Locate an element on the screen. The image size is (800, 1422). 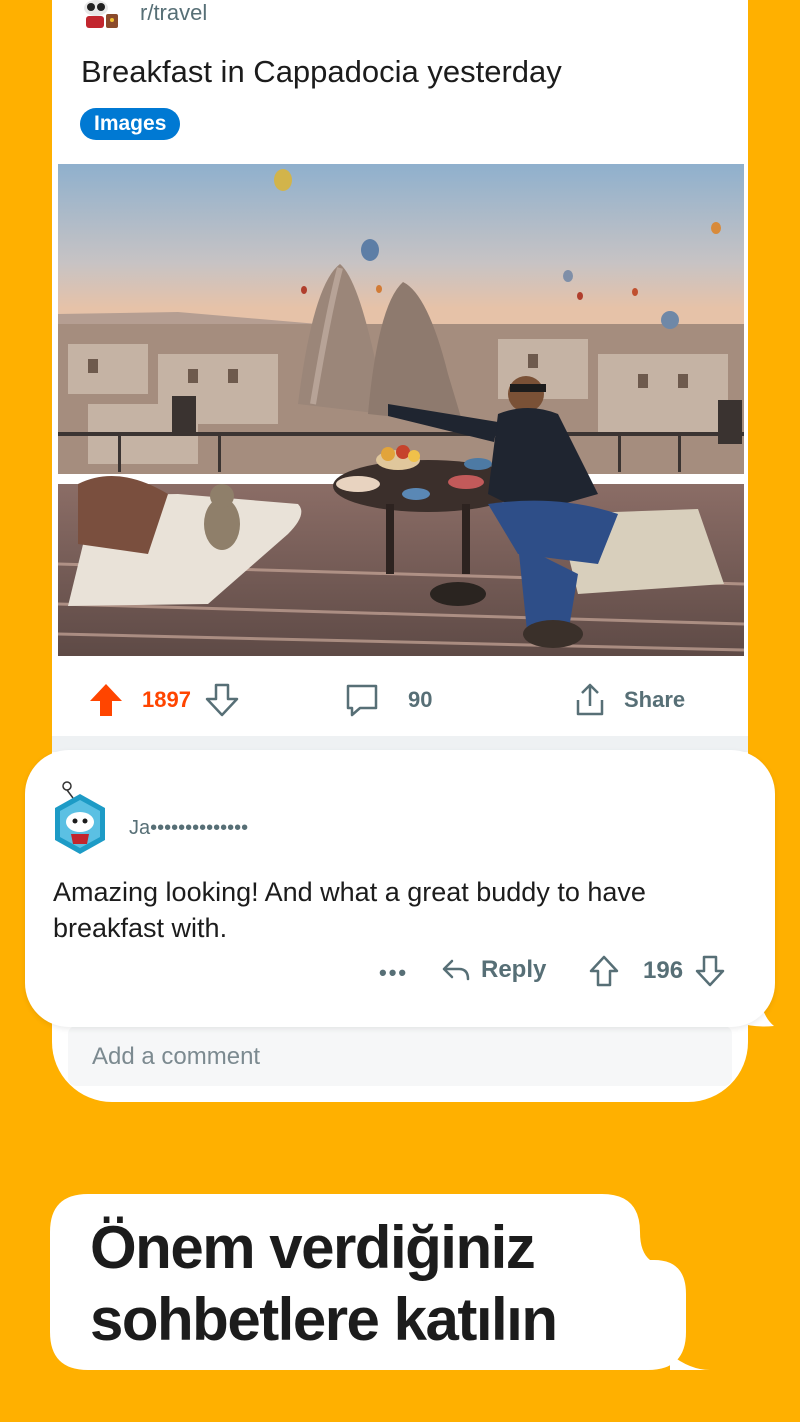
comment-count: 90 is located at coordinates (420, 699).